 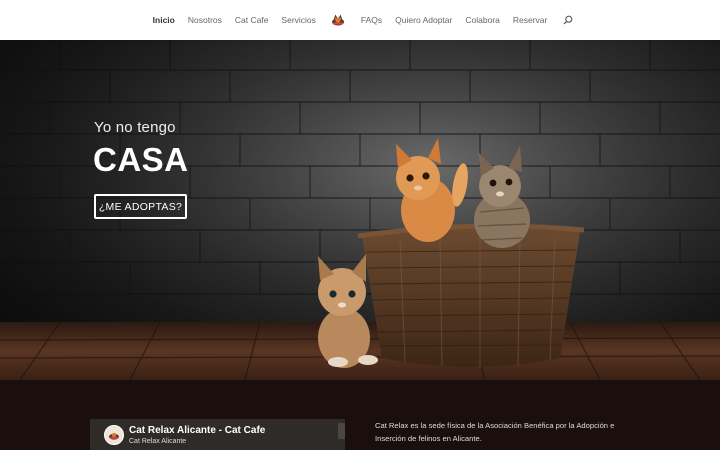 I want to click on video-channel: Cat Relax Alicante, so click(x=157, y=441).